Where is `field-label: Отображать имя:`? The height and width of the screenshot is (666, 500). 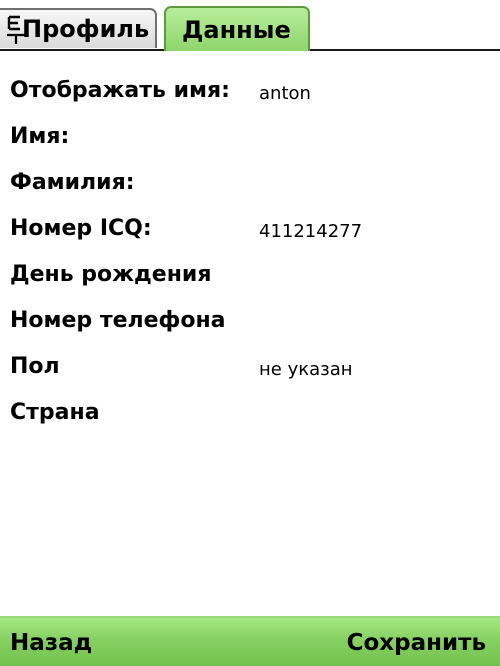 field-label: Отображать имя: is located at coordinates (120, 90).